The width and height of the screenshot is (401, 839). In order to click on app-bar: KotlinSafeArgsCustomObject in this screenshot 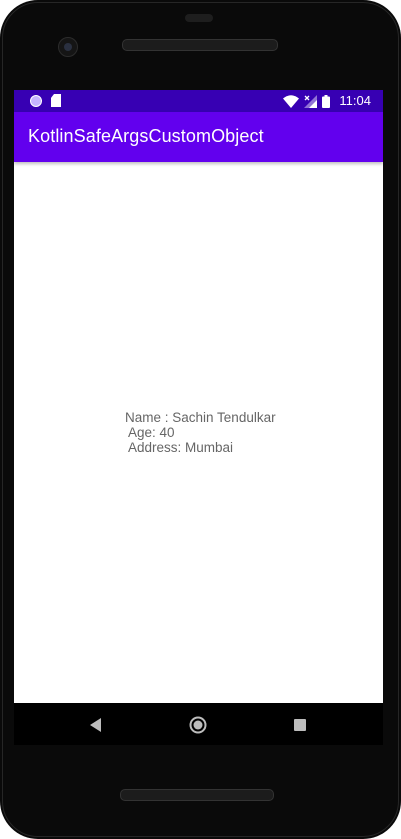, I will do `click(198, 137)`.